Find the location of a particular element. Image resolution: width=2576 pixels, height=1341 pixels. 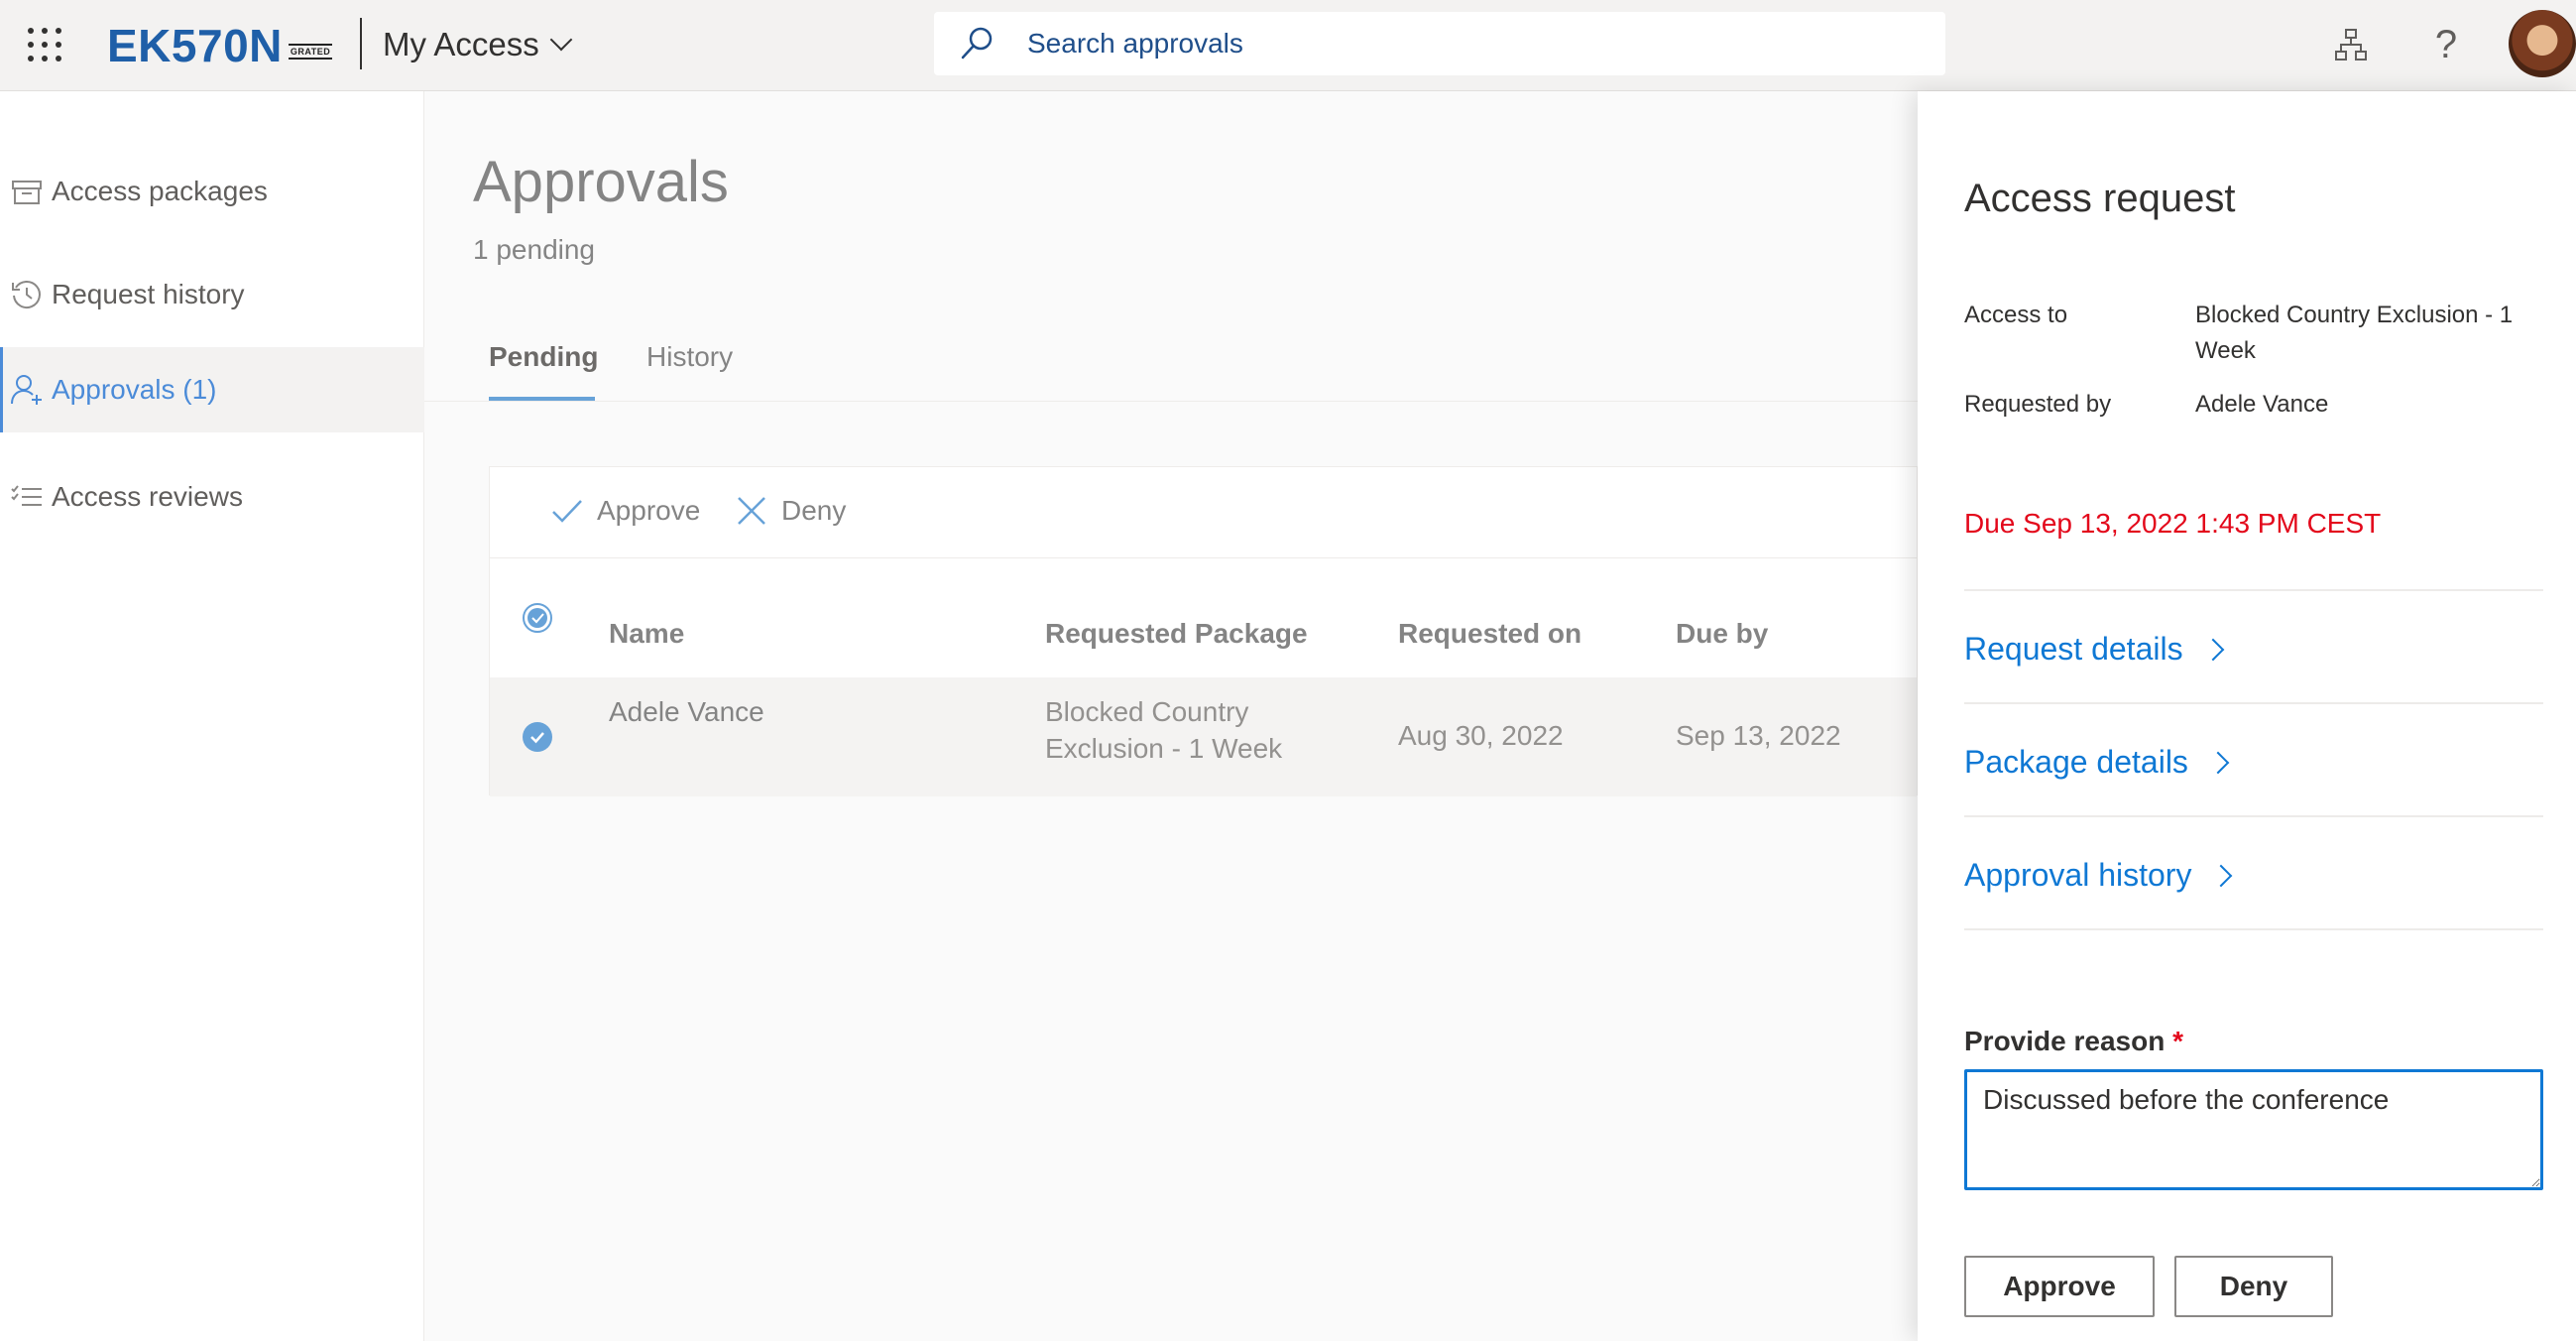

approve-button: Approve is located at coordinates (2059, 1287).